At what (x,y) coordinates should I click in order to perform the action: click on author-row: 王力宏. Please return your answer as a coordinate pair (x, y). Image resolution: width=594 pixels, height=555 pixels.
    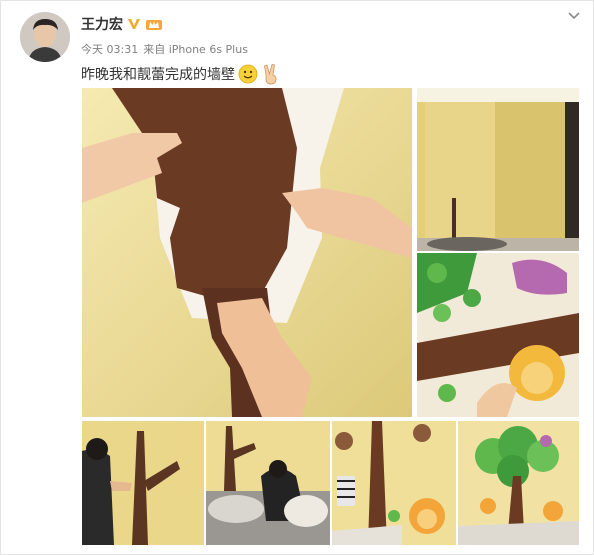
    Looking at the image, I should click on (122, 24).